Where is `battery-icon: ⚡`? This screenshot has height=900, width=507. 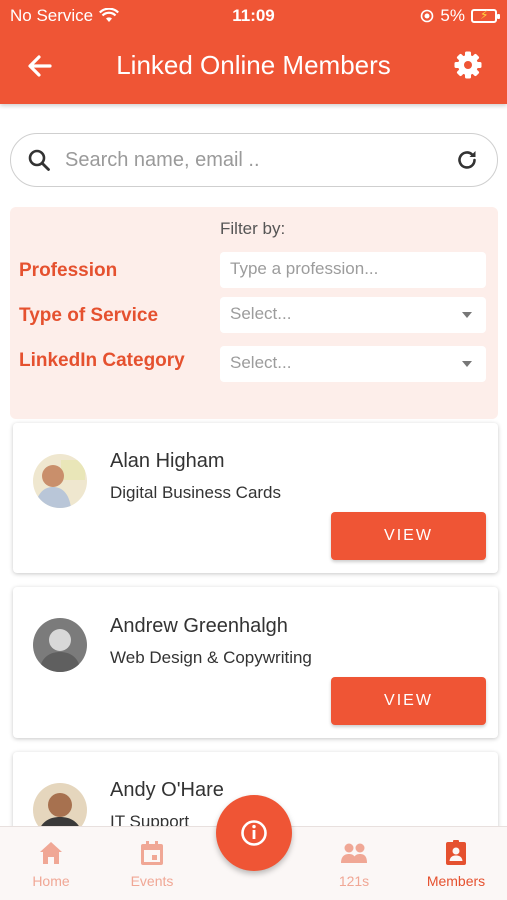
battery-icon: ⚡ is located at coordinates (485, 15).